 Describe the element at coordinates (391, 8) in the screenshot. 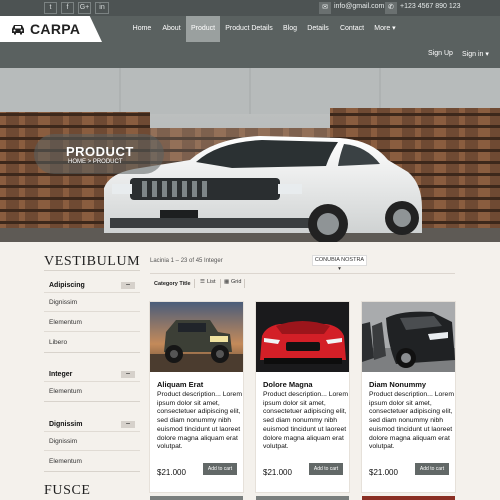

I see `phone-icon: ✆` at that location.